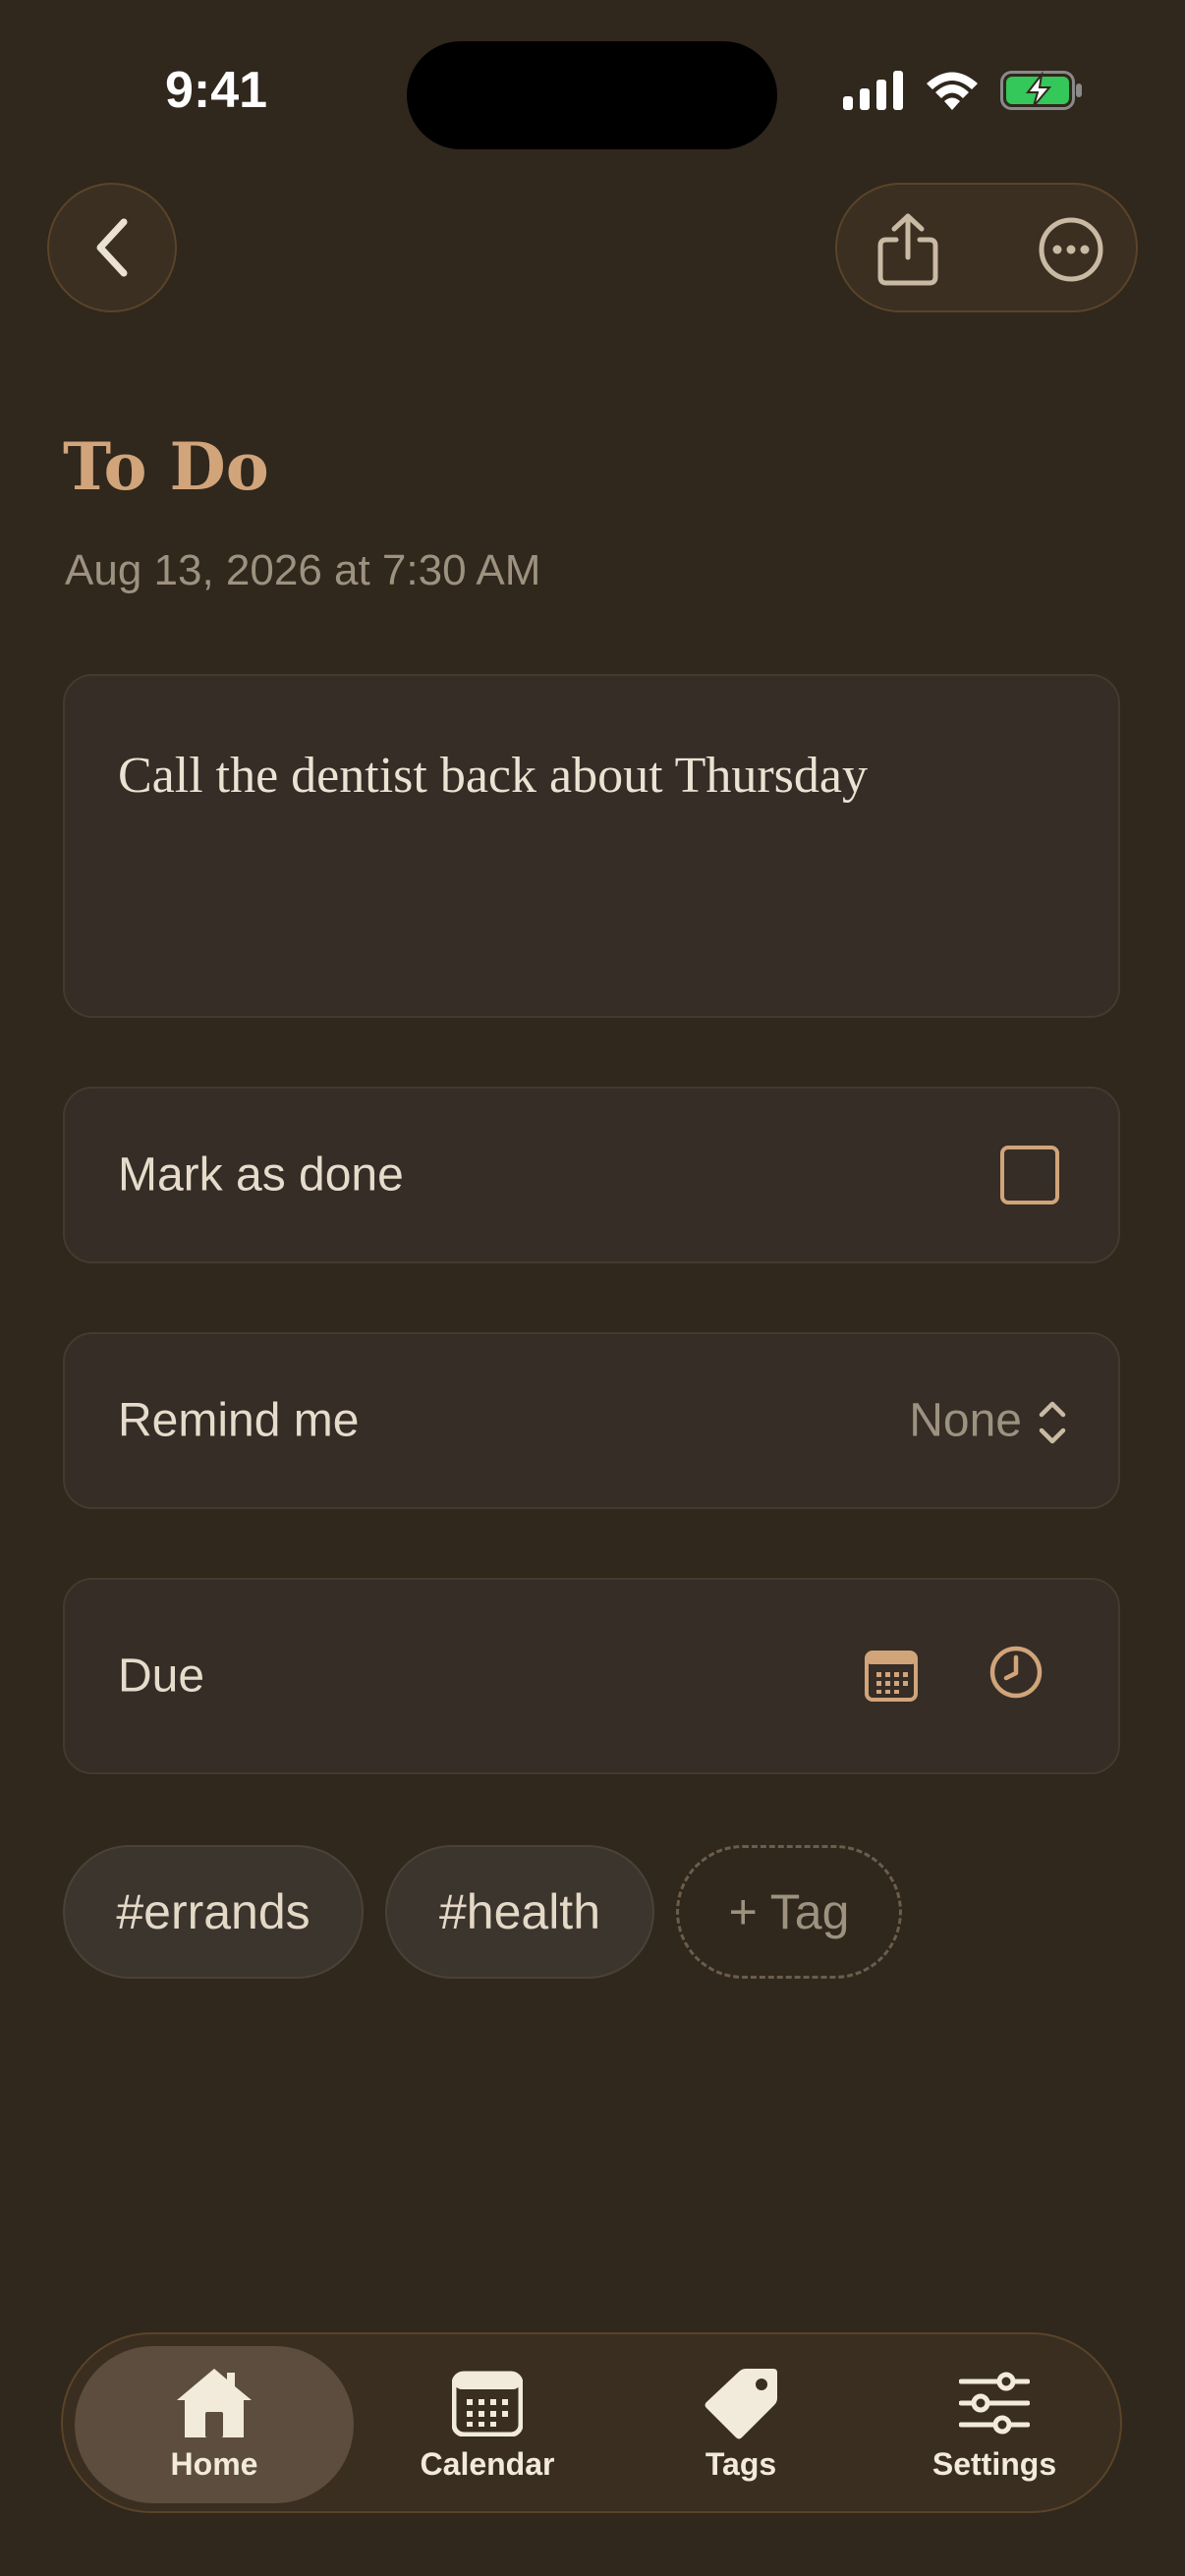 The height and width of the screenshot is (2576, 1185). I want to click on chevron-updown-icon, so click(1053, 1422).